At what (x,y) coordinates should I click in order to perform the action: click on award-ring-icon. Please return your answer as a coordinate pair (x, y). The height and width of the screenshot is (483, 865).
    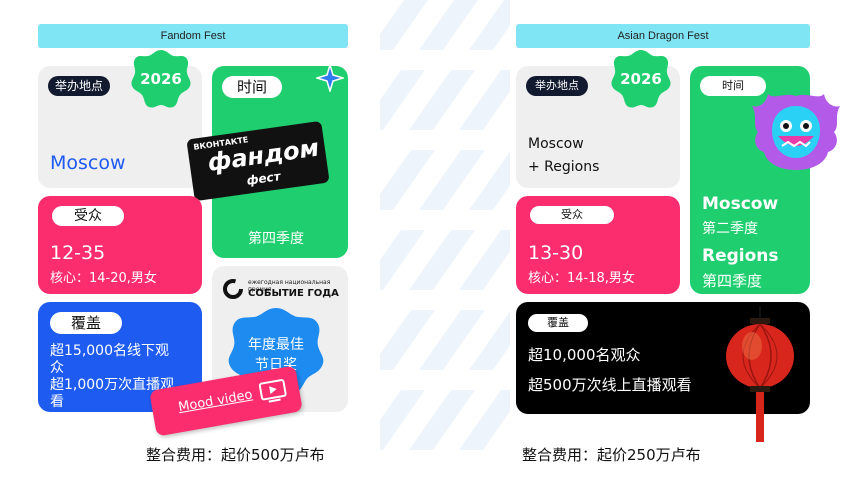
    Looking at the image, I should click on (233, 289).